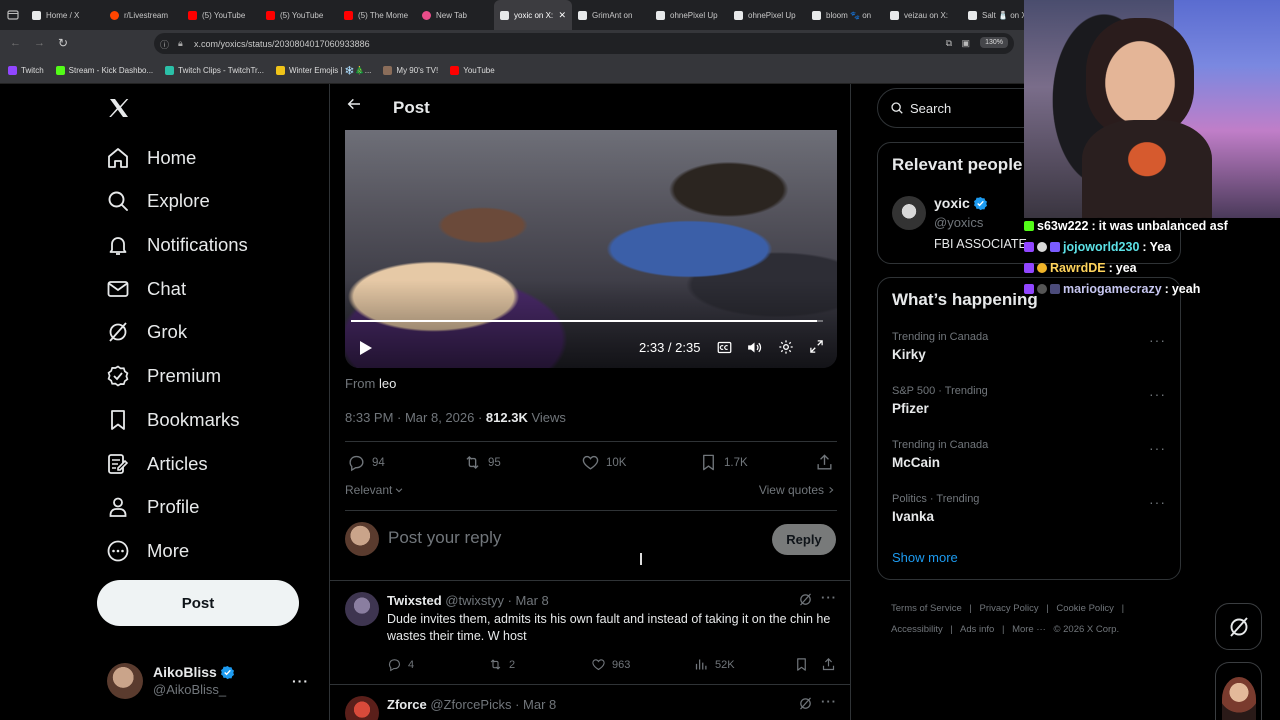 This screenshot has height=720, width=1280. Describe the element at coordinates (147, 551) in the screenshot. I see `nav-more: More` at that location.